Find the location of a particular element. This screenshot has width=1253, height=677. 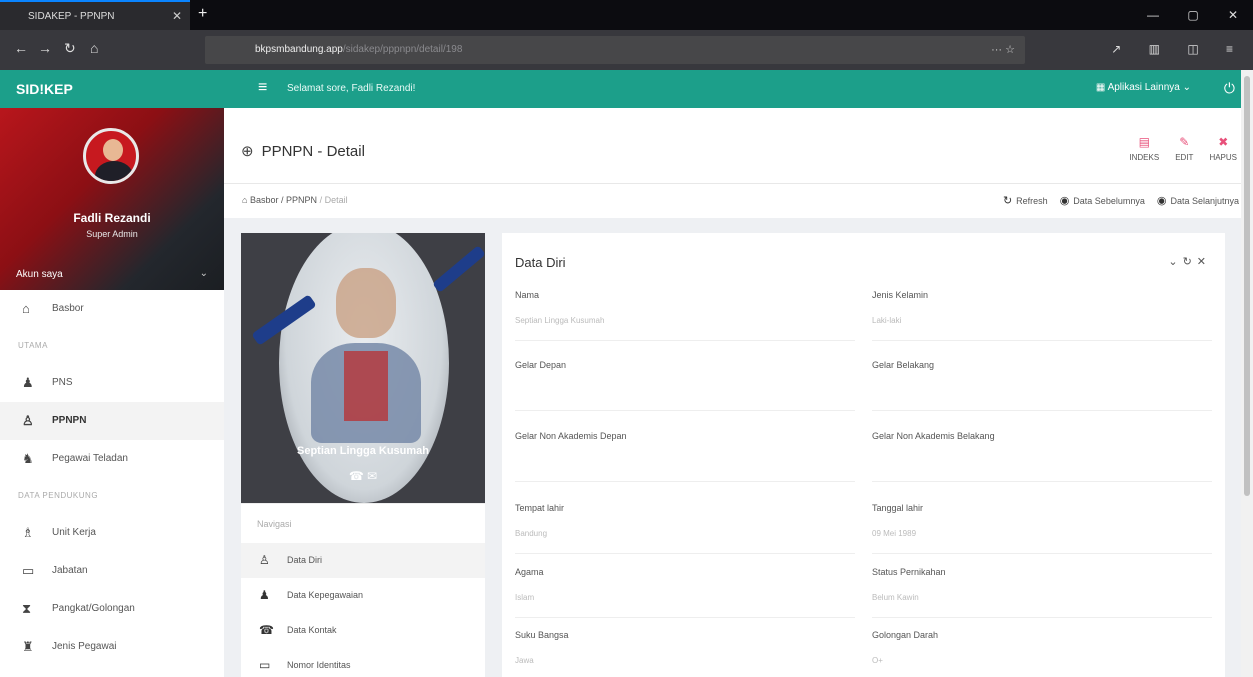

user-star-icon: ♞ is located at coordinates (28, 458).